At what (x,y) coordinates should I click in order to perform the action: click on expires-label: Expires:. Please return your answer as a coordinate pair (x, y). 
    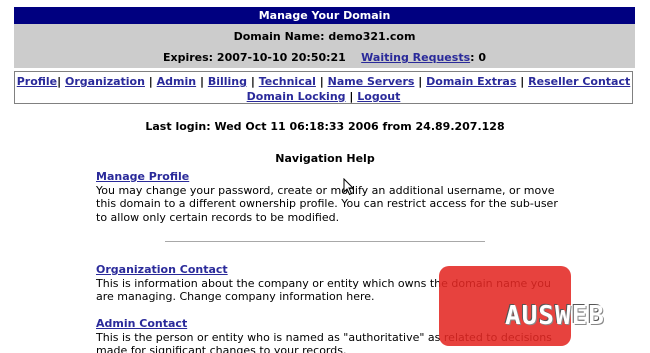
    Looking at the image, I should click on (188, 57).